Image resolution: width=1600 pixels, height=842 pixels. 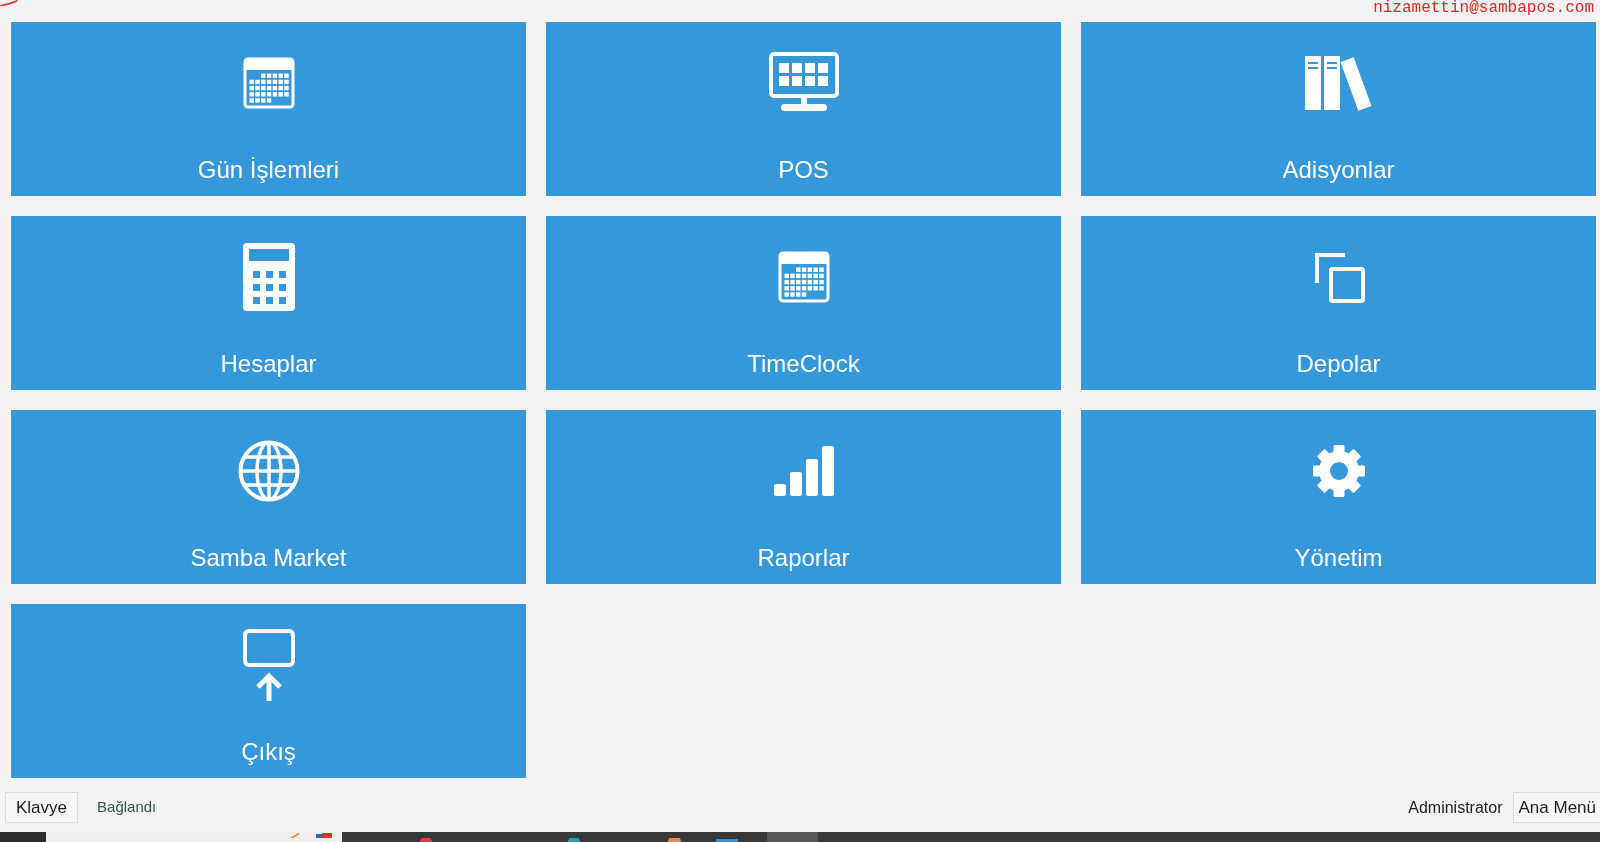 What do you see at coordinates (1338, 497) in the screenshot?
I see `menu-tile: Yönetim` at bounding box center [1338, 497].